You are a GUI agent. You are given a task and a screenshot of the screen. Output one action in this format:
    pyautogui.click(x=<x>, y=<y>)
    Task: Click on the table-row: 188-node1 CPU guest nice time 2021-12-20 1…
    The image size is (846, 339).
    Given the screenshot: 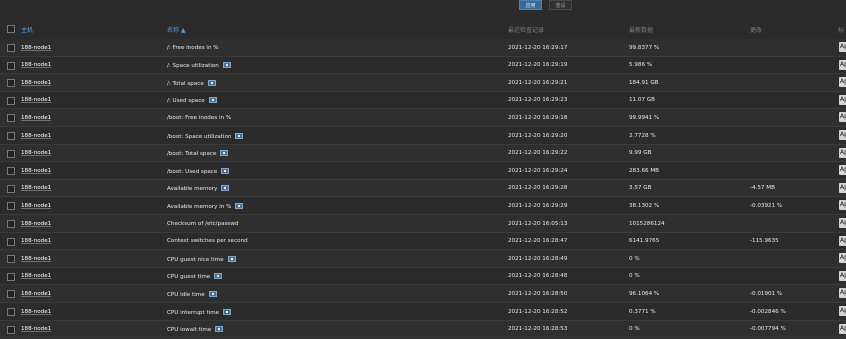 What is the action you would take?
    pyautogui.click(x=423, y=259)
    